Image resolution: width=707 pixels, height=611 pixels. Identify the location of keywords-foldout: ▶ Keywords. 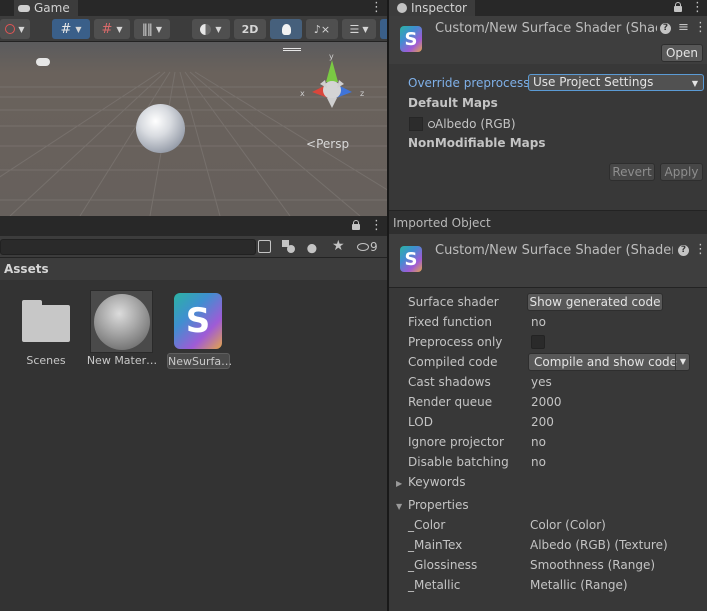
(431, 482).